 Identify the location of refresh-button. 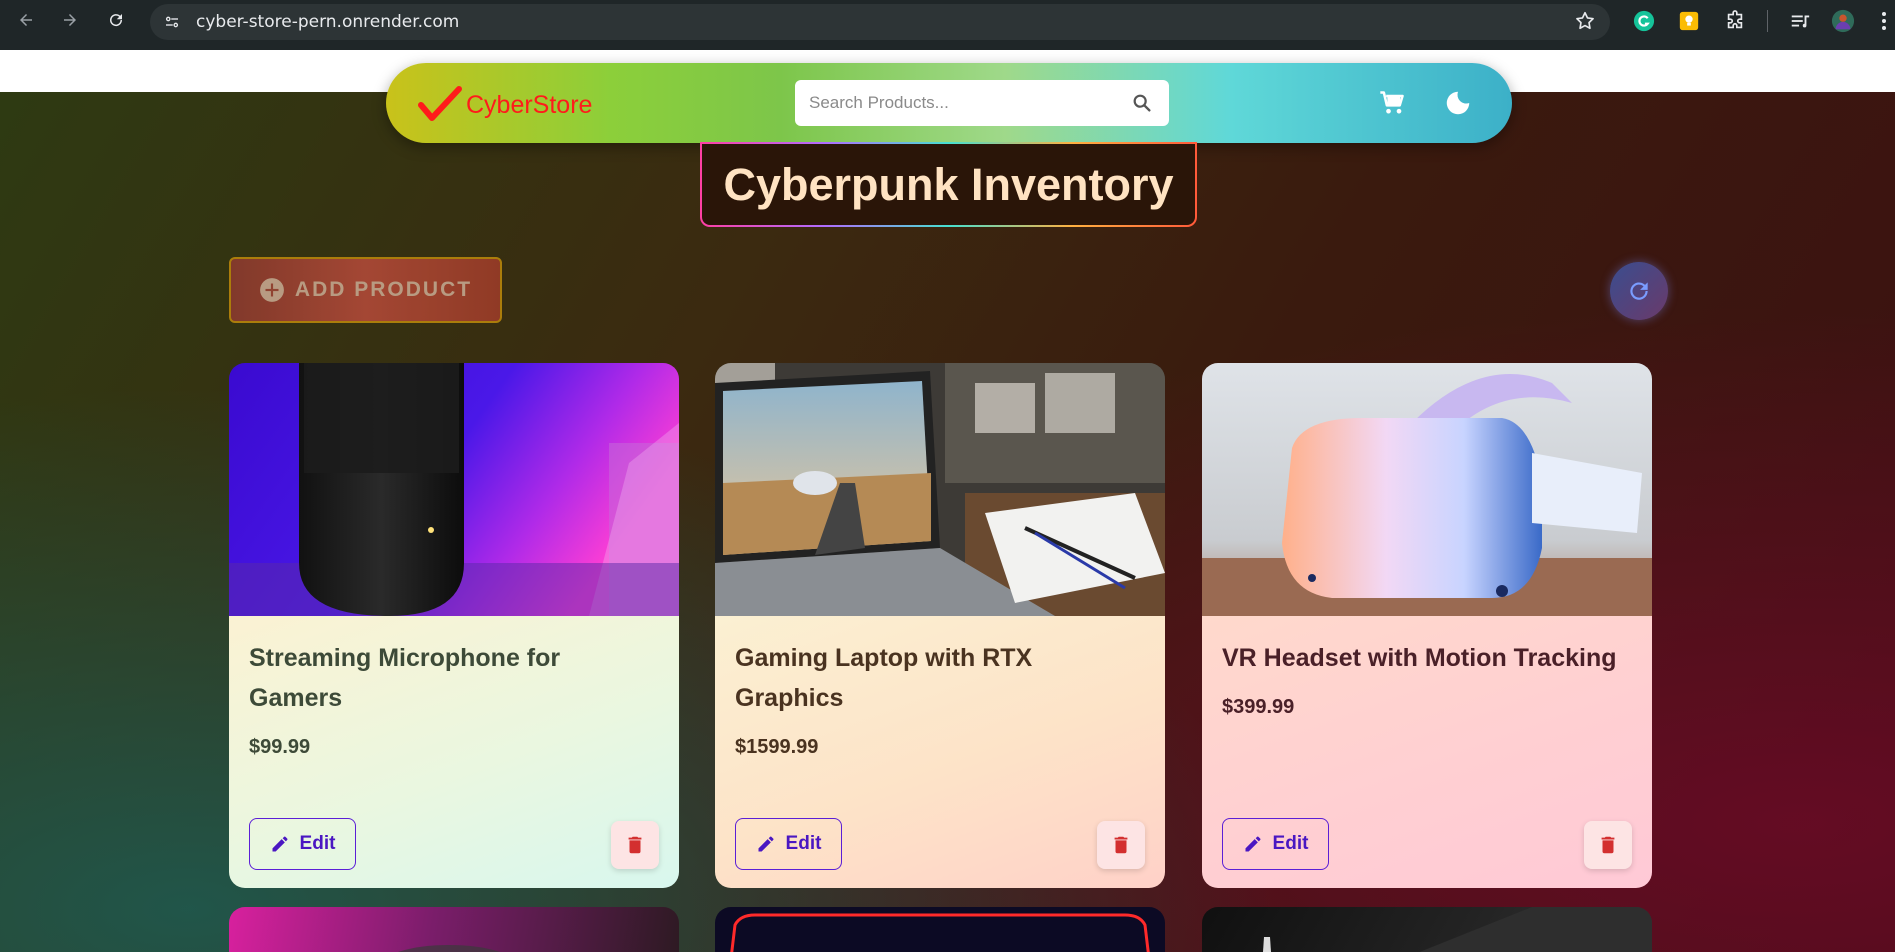
(1639, 291).